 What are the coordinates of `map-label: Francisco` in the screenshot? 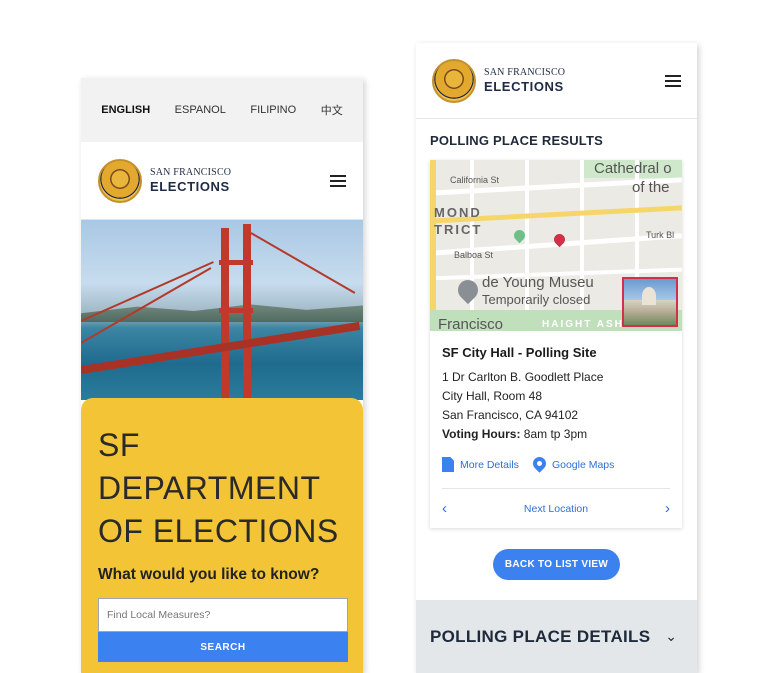 It's located at (471, 323).